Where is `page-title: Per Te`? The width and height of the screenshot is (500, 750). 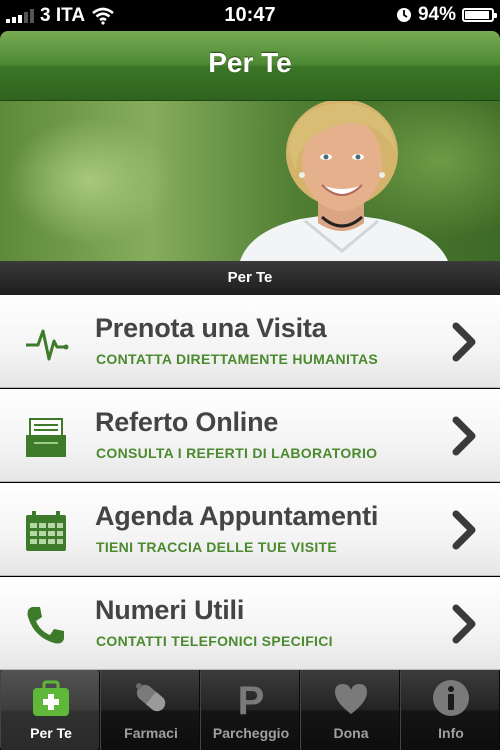
page-title: Per Te is located at coordinates (250, 62).